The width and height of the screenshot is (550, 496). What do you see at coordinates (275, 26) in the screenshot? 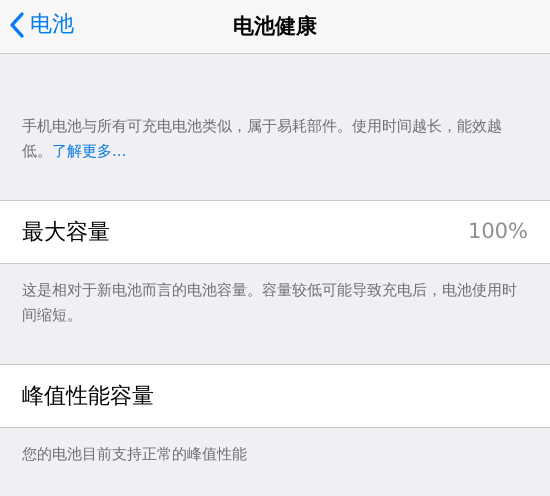
I see `nav-title: 电池健康` at bounding box center [275, 26].